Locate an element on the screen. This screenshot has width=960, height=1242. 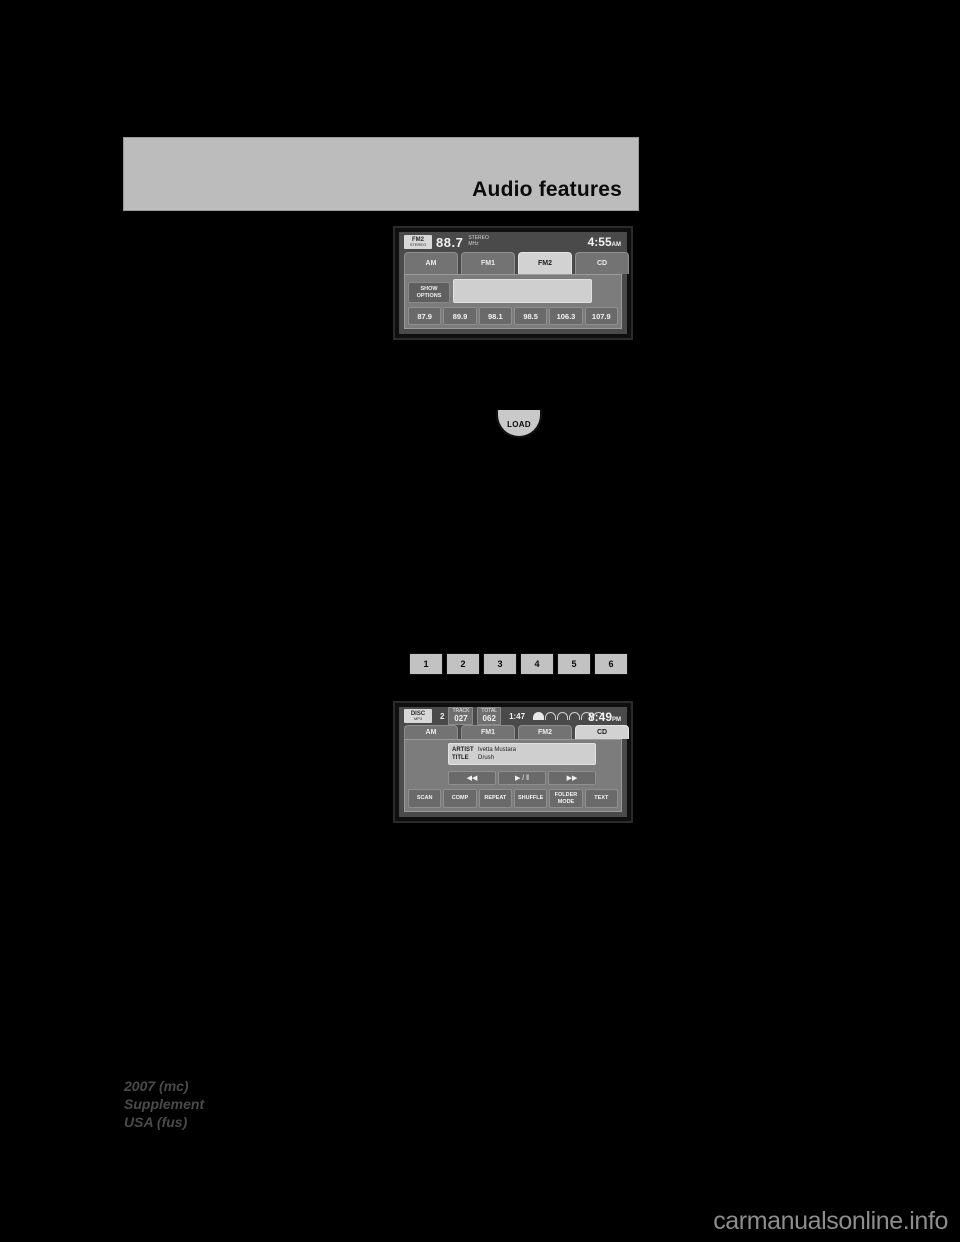
text-button: TEXT is located at coordinates (601, 798).